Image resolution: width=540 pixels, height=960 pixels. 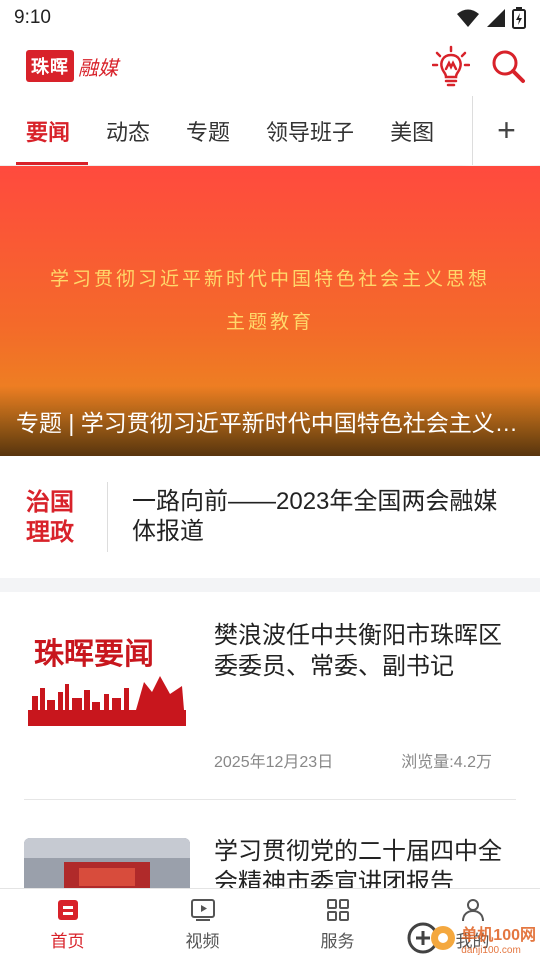 I want to click on feature-badge: 治国 理政, so click(x=54, y=517).